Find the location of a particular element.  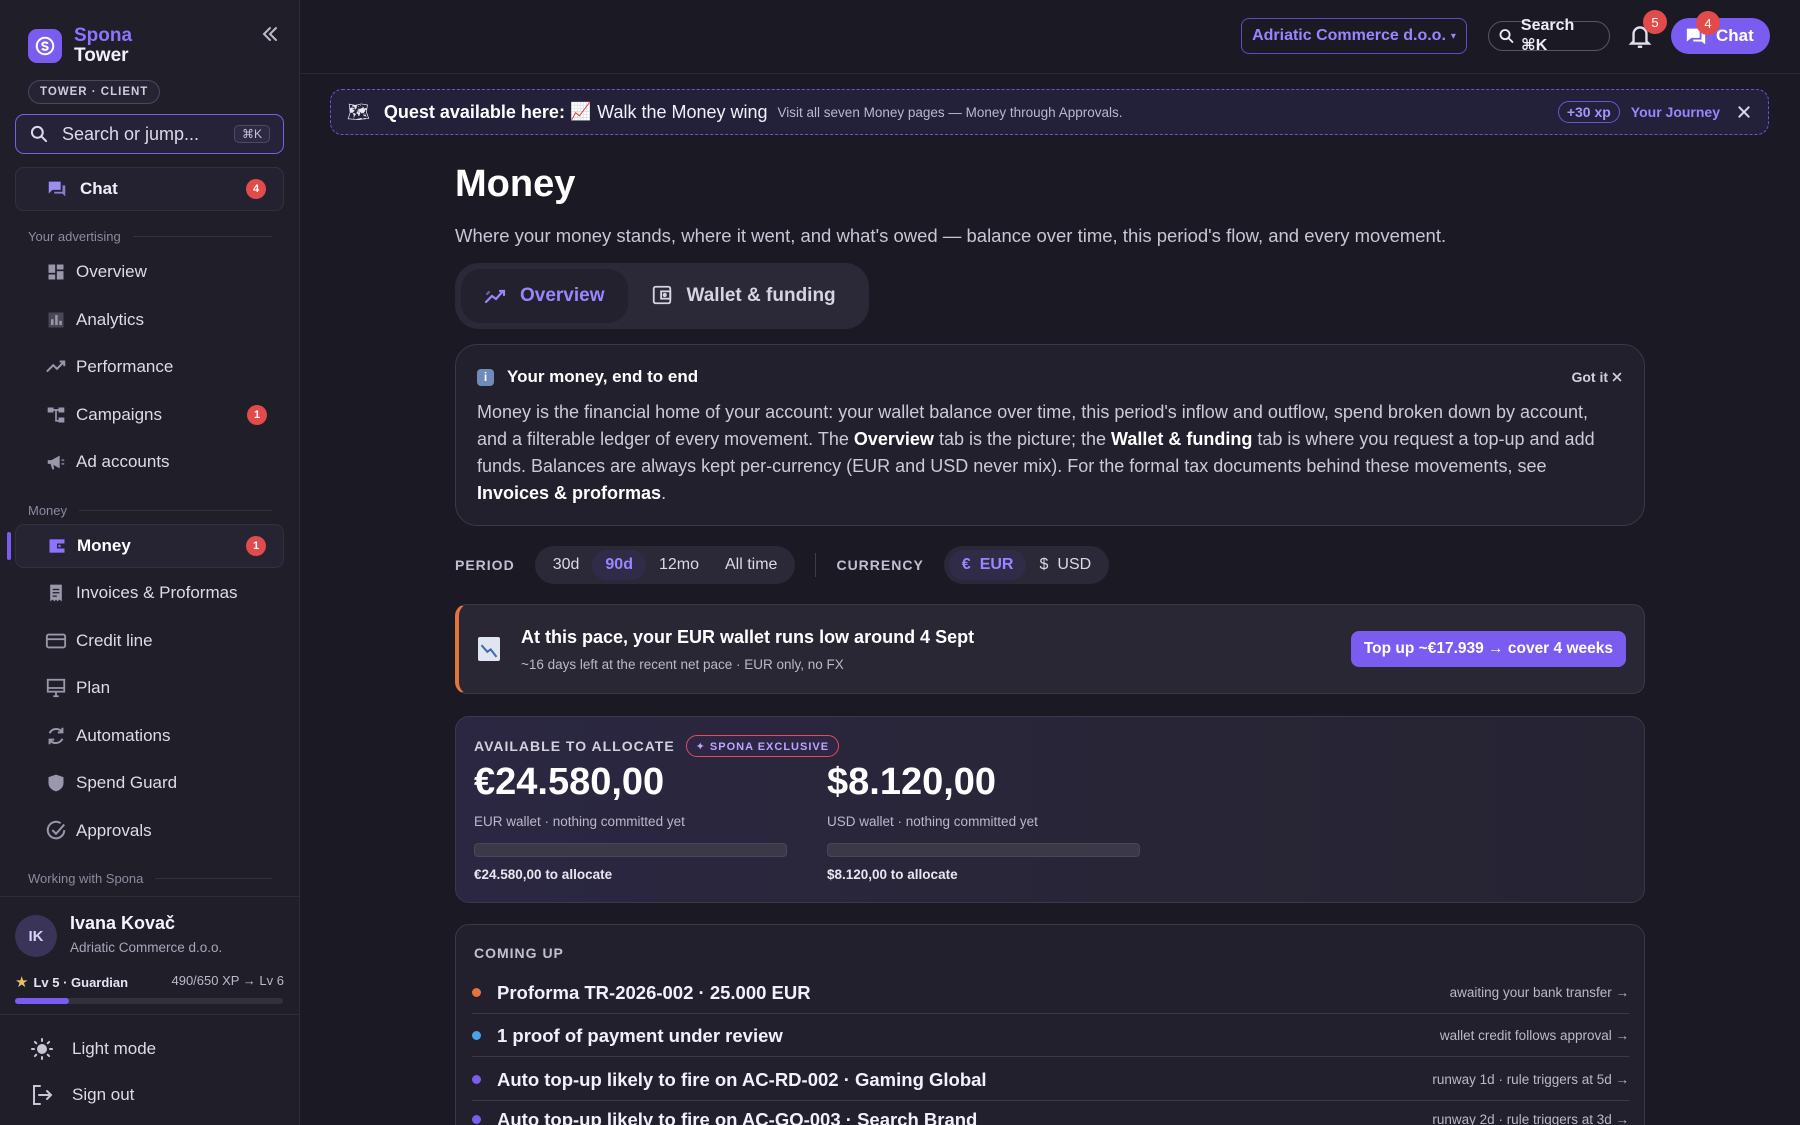

sidebar-item-approvals: Approvals is located at coordinates (149, 831).